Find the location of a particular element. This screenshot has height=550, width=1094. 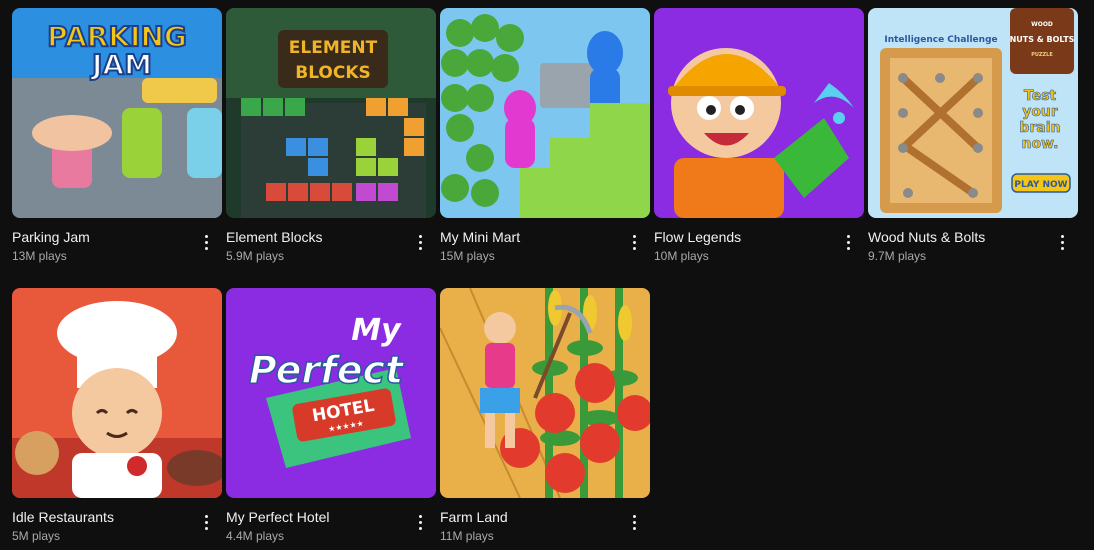

art-title-line-1: ELEMENT is located at coordinates (333, 48).